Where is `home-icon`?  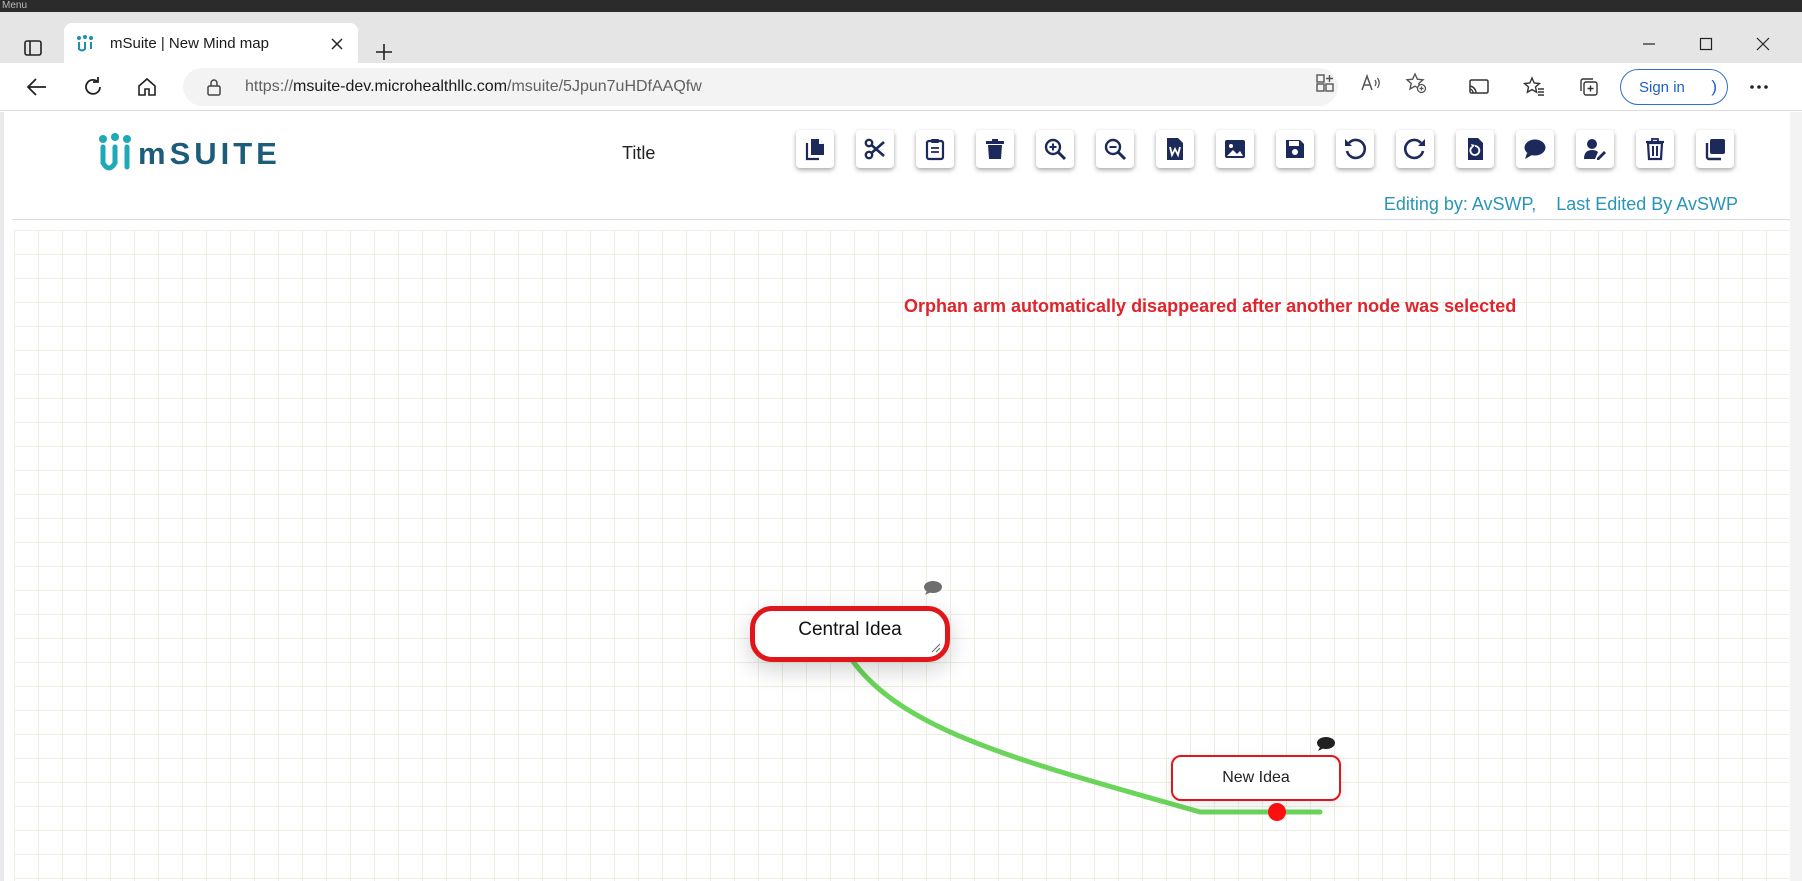 home-icon is located at coordinates (147, 87).